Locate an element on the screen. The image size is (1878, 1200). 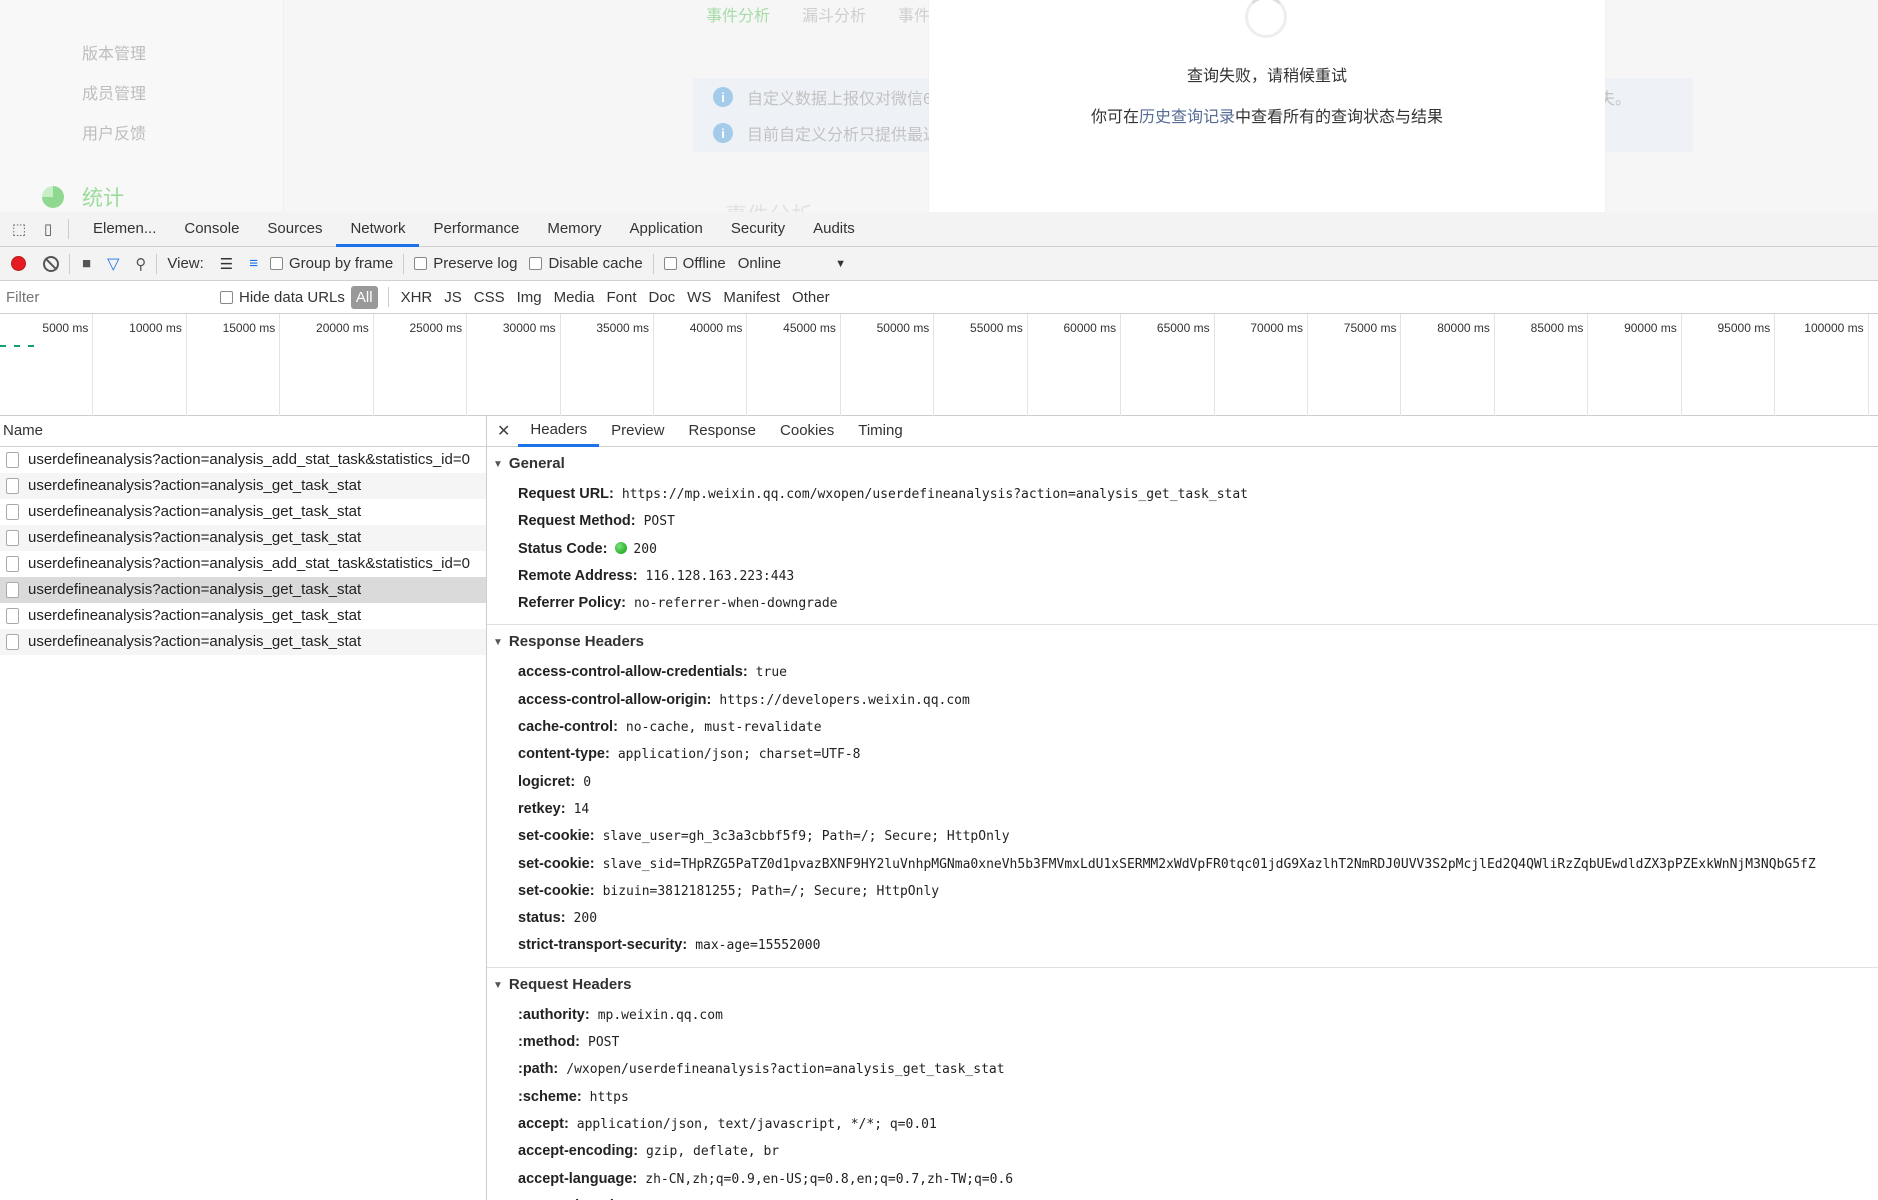
tab-response: Response is located at coordinates (722, 431).